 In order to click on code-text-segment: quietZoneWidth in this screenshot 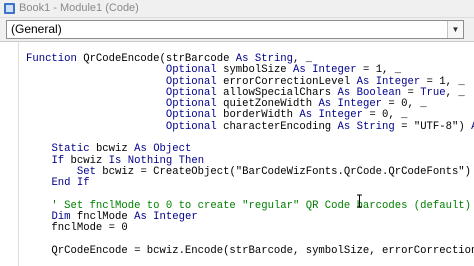, I will do `click(267, 104)`.